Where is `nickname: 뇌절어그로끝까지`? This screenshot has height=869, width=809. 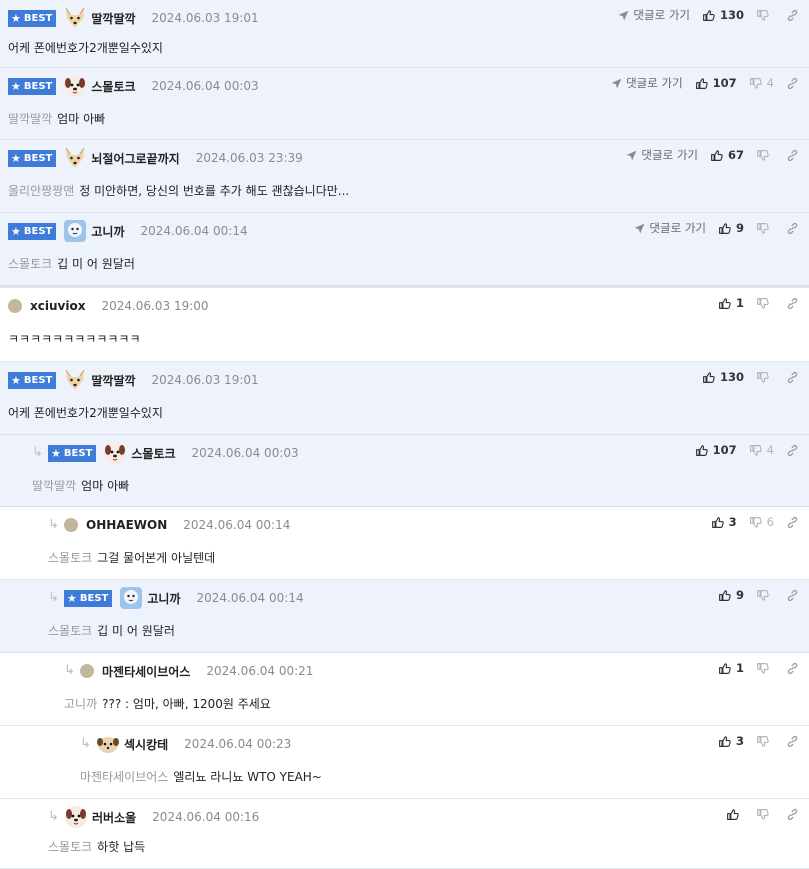
nickname: 뇌절어그로끝까지 is located at coordinates (135, 158).